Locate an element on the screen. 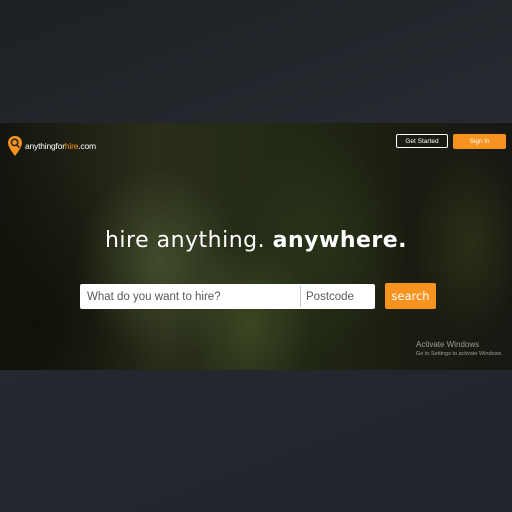 The width and height of the screenshot is (512, 512). search-button: search is located at coordinates (410, 296).